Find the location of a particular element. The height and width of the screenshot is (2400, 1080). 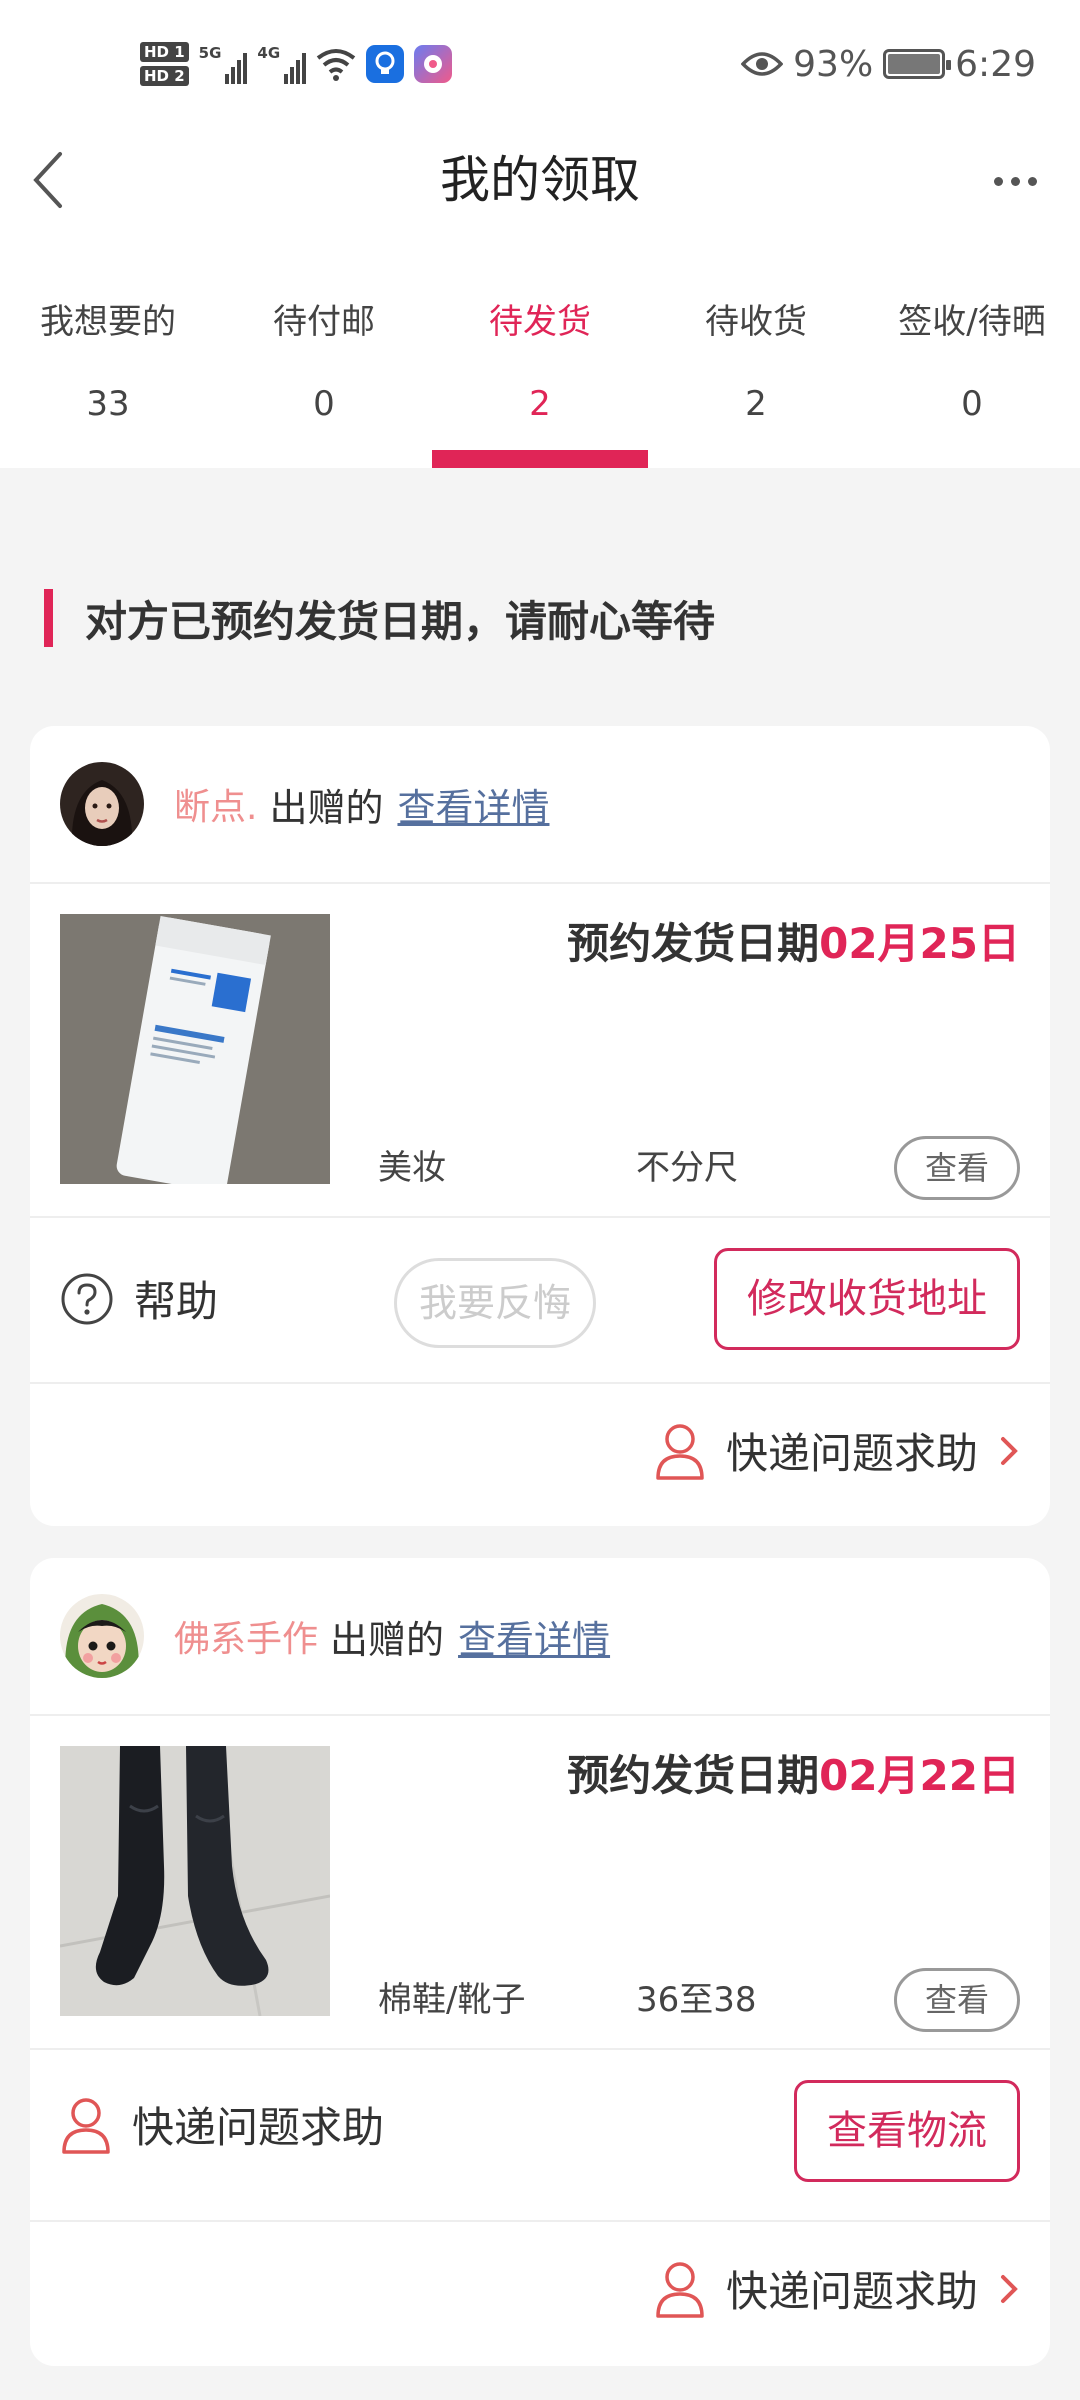

tab-signed: 签收/待晒 0 is located at coordinates (972, 379).